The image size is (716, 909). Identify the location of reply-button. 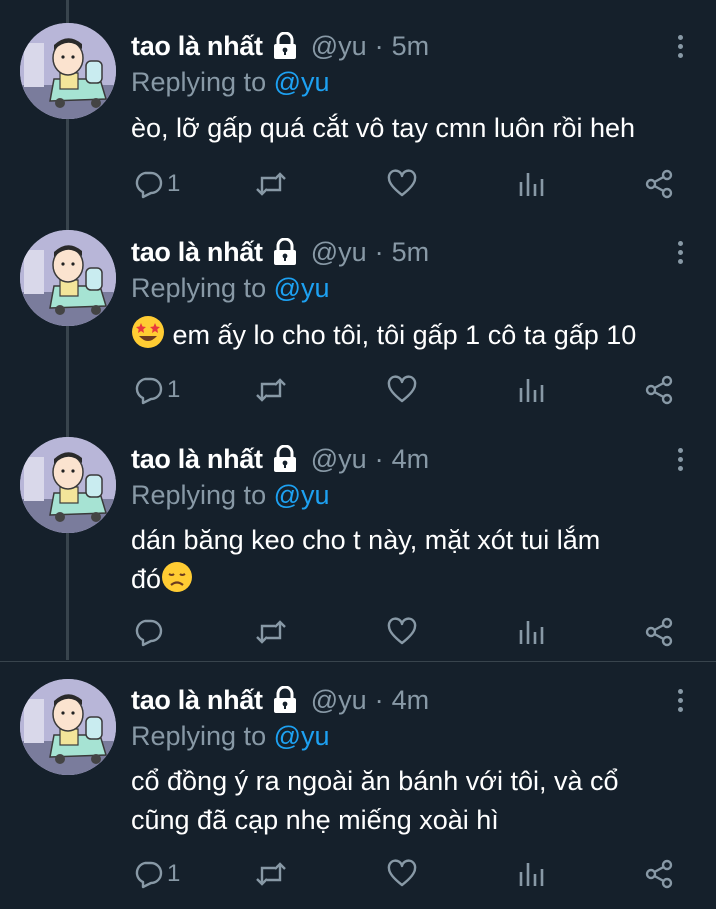
(150, 632).